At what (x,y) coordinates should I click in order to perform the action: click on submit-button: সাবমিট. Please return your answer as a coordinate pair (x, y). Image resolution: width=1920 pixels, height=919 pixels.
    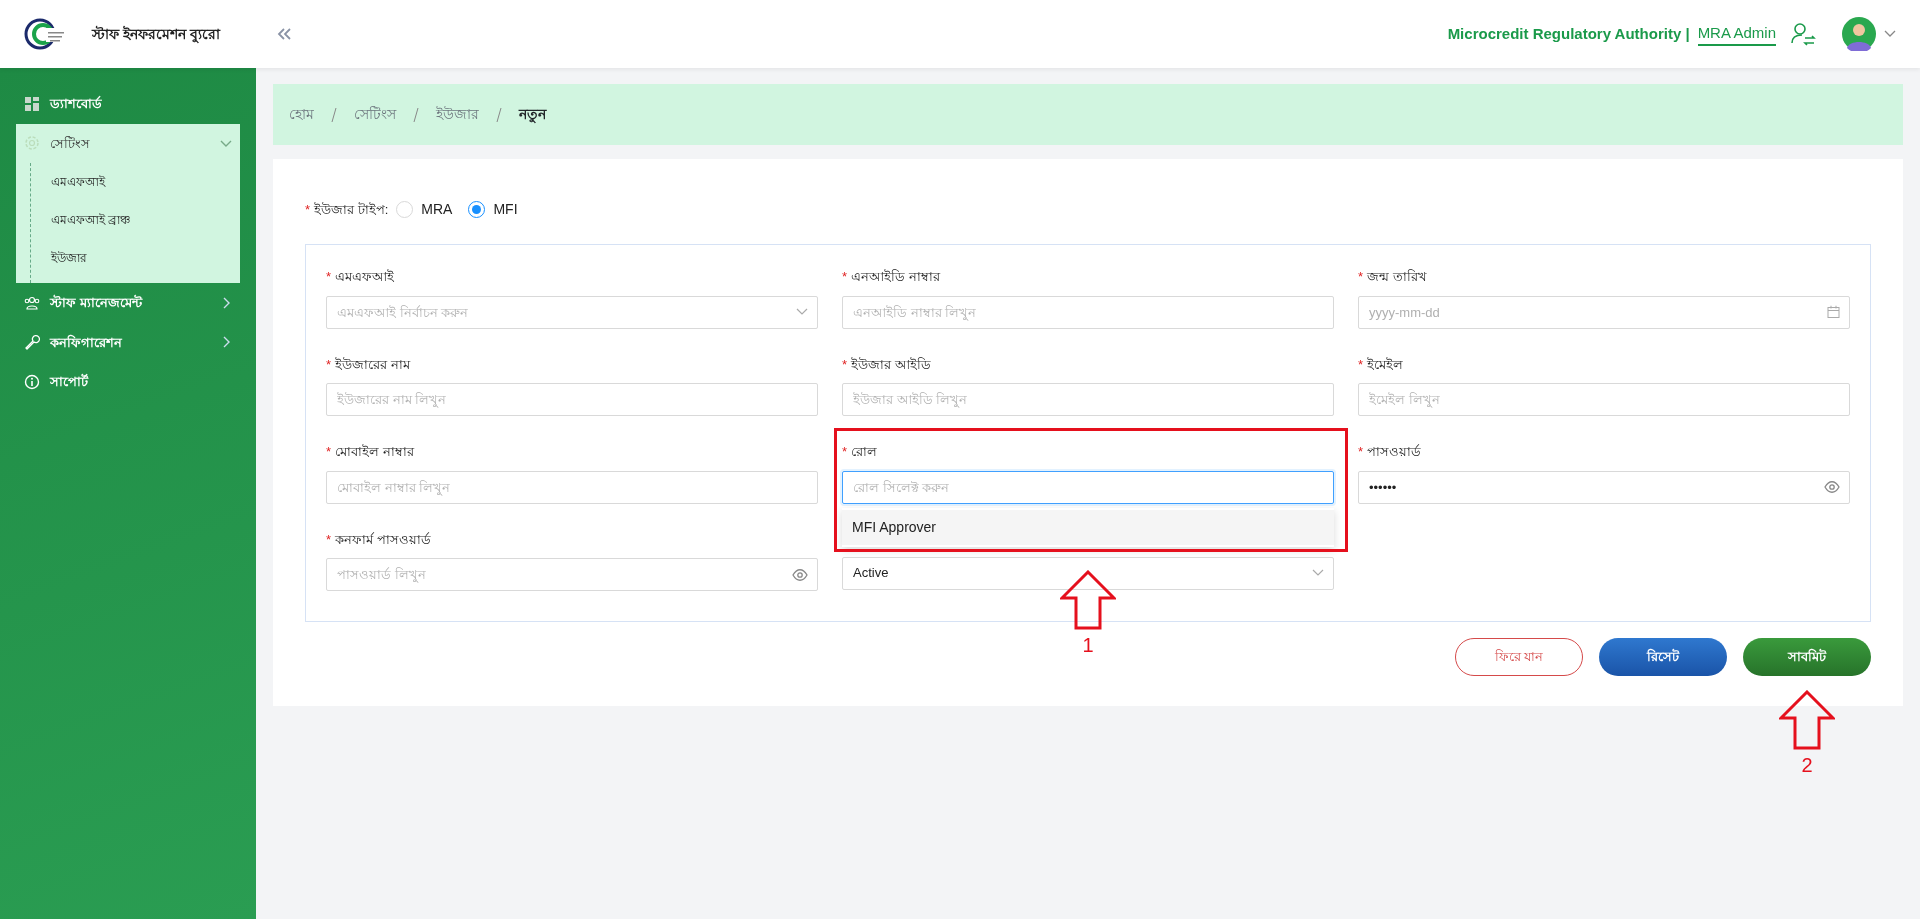
    Looking at the image, I should click on (1807, 657).